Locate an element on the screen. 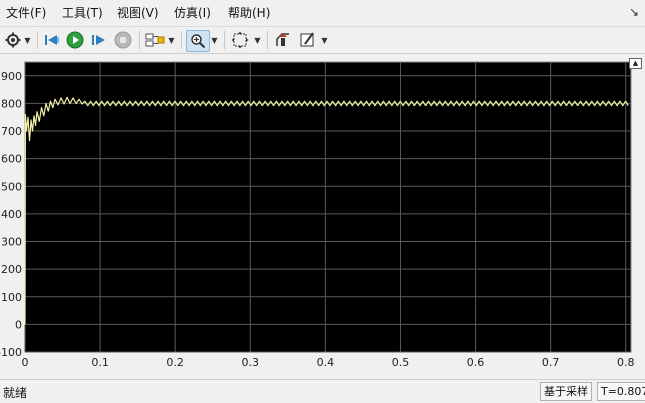 The image size is (645, 403). y-tick-label: 600 is located at coordinates (11, 159).